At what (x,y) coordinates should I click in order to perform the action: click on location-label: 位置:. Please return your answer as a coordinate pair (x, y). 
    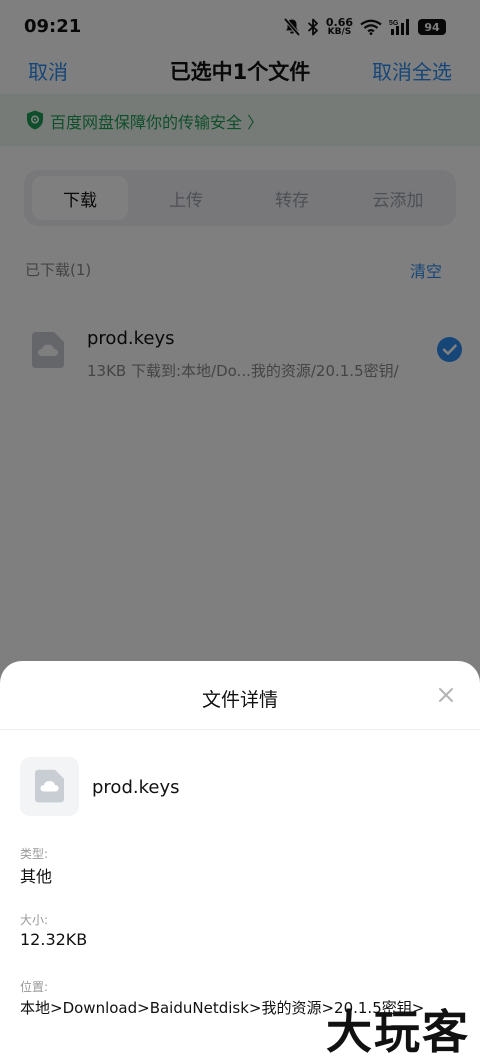
    Looking at the image, I should click on (34, 987).